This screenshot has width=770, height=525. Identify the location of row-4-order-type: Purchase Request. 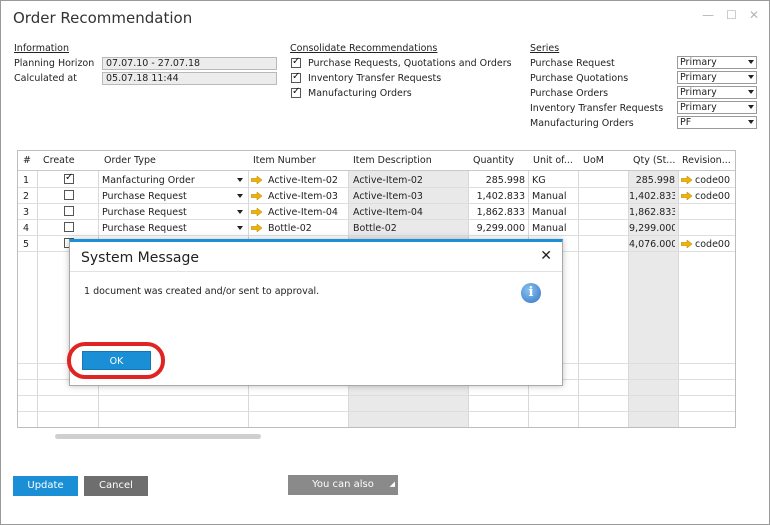
(144, 228).